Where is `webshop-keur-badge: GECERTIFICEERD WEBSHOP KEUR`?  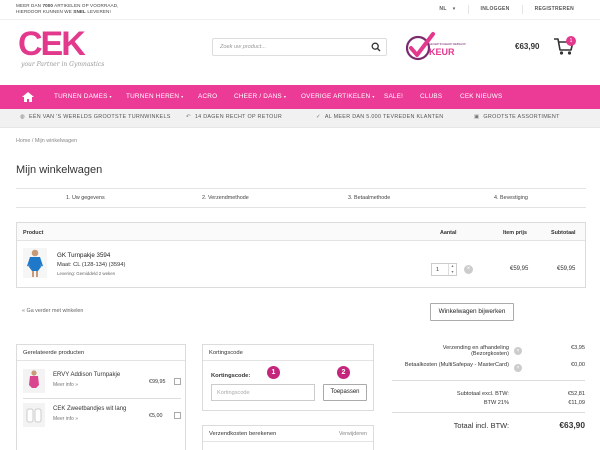
webshop-keur-badge: GECERTIFICEERD WEBSHOP KEUR is located at coordinates (435, 47).